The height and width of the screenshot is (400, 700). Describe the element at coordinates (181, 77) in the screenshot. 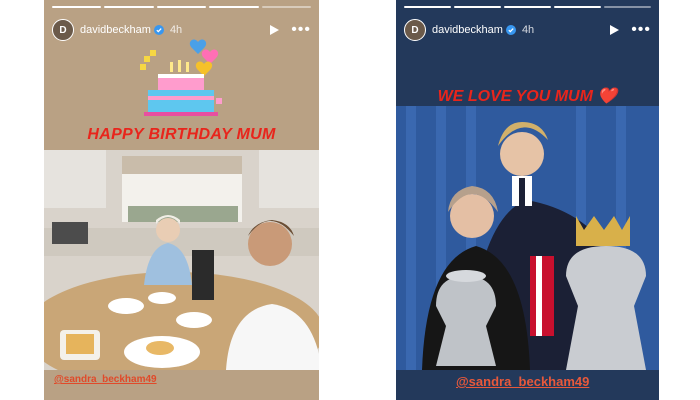

I see `birthday-cake-icon` at that location.